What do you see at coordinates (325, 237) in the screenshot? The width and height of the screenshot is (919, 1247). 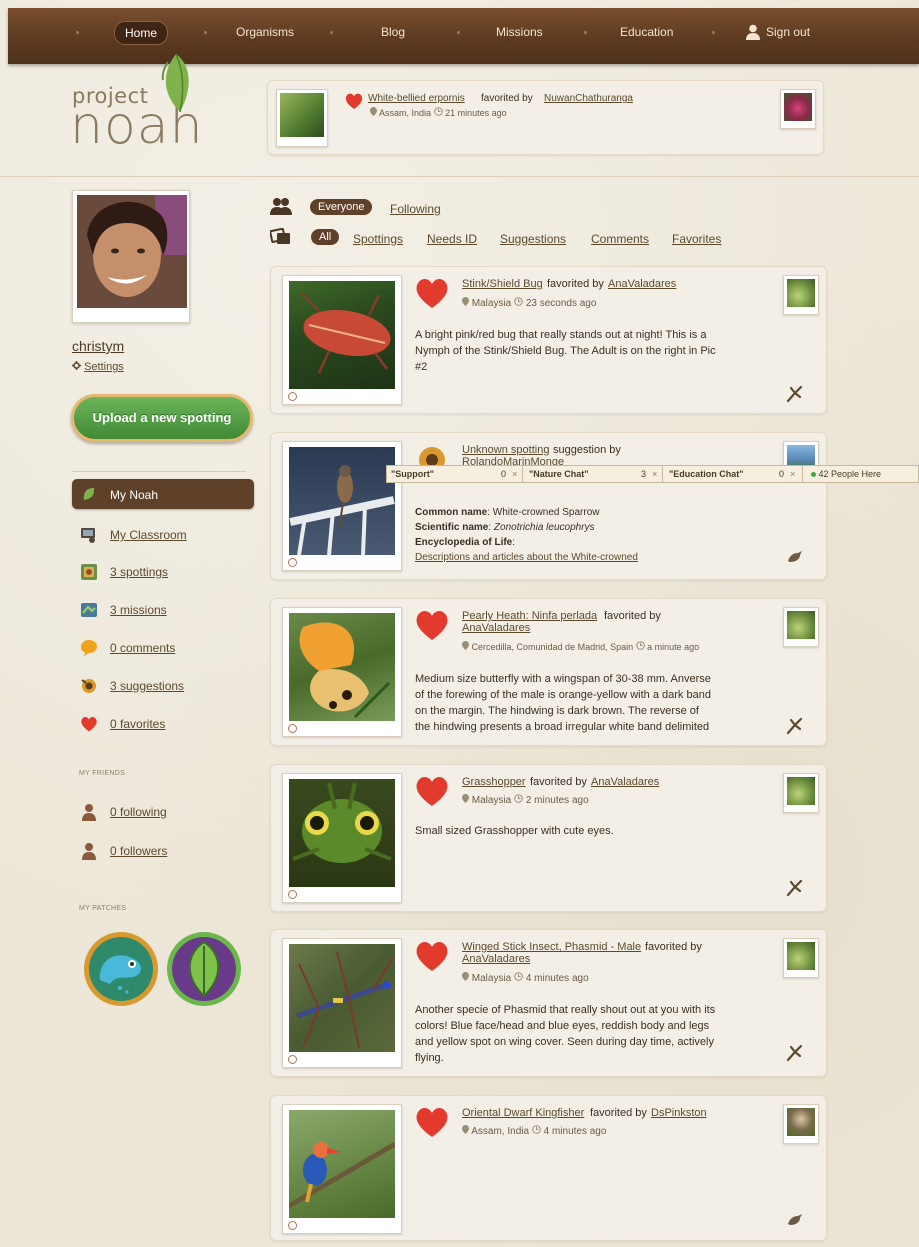 I see `filter-all: All` at bounding box center [325, 237].